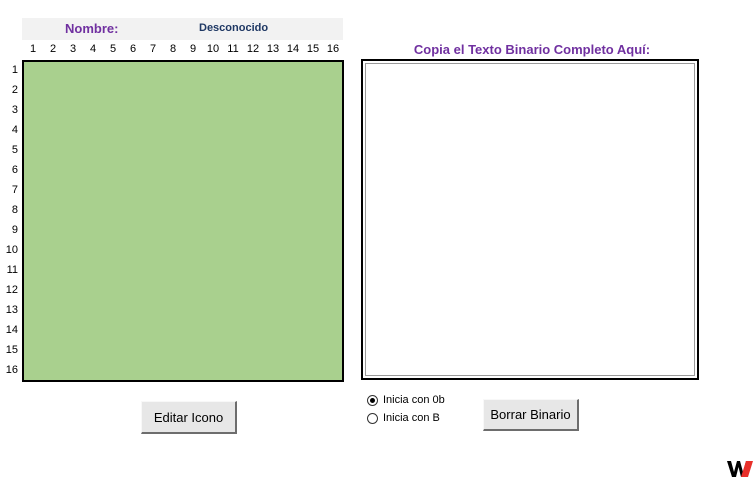  What do you see at coordinates (233, 49) in the screenshot?
I see `column-header: 11` at bounding box center [233, 49].